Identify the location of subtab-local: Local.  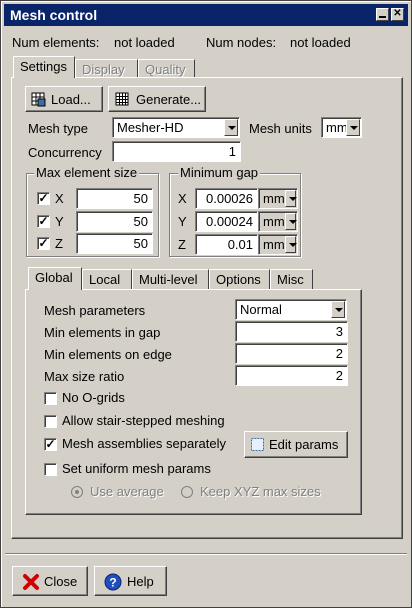
(107, 279).